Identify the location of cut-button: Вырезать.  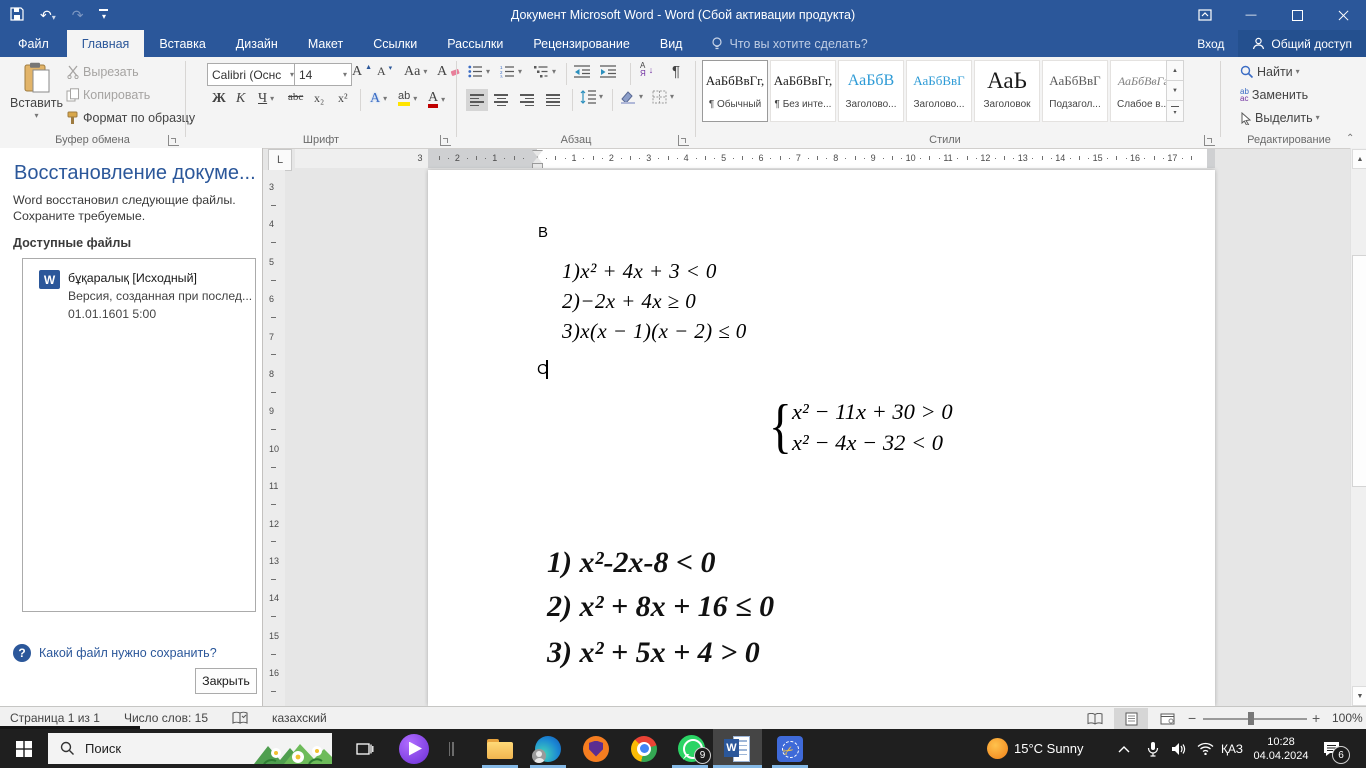
(102, 72).